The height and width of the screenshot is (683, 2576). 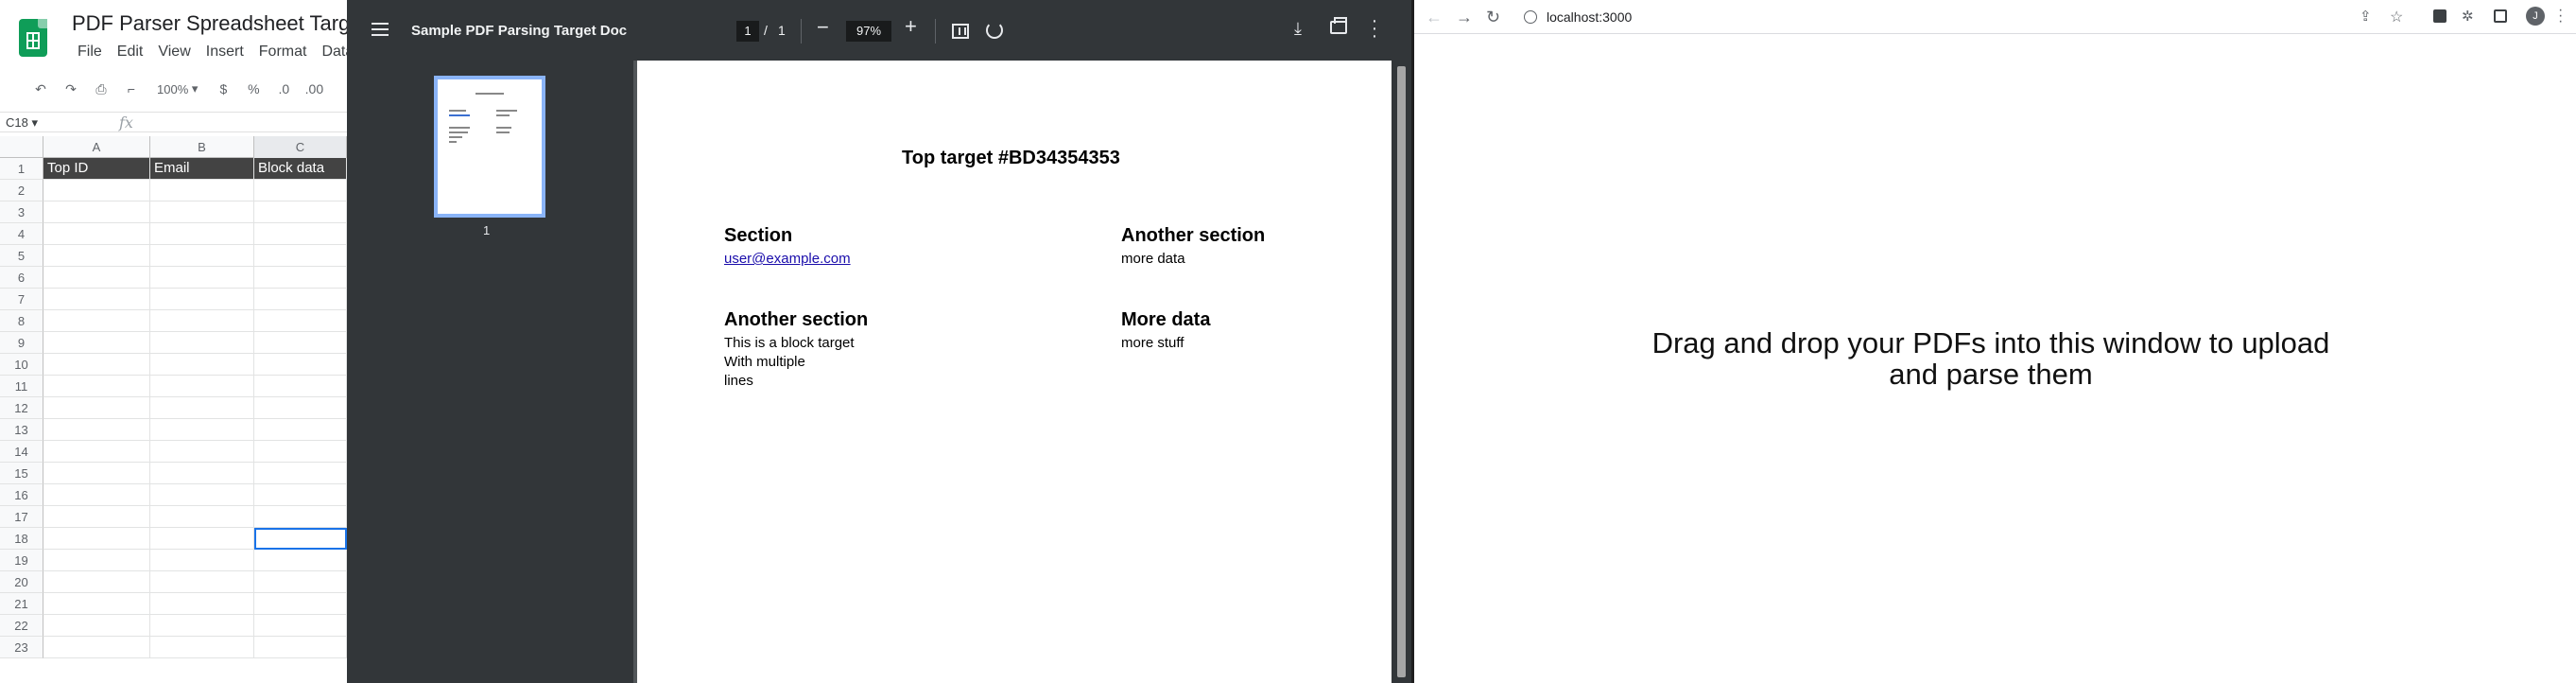 I want to click on site-info-icon, so click(x=1530, y=17).